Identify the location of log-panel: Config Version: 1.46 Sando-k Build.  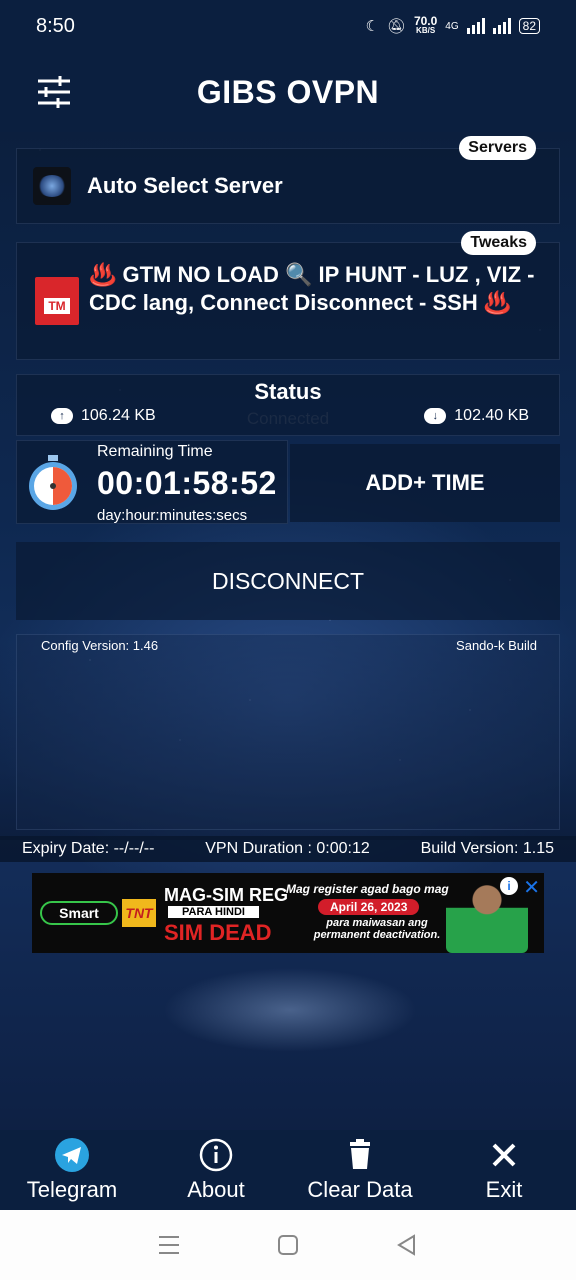
(288, 732).